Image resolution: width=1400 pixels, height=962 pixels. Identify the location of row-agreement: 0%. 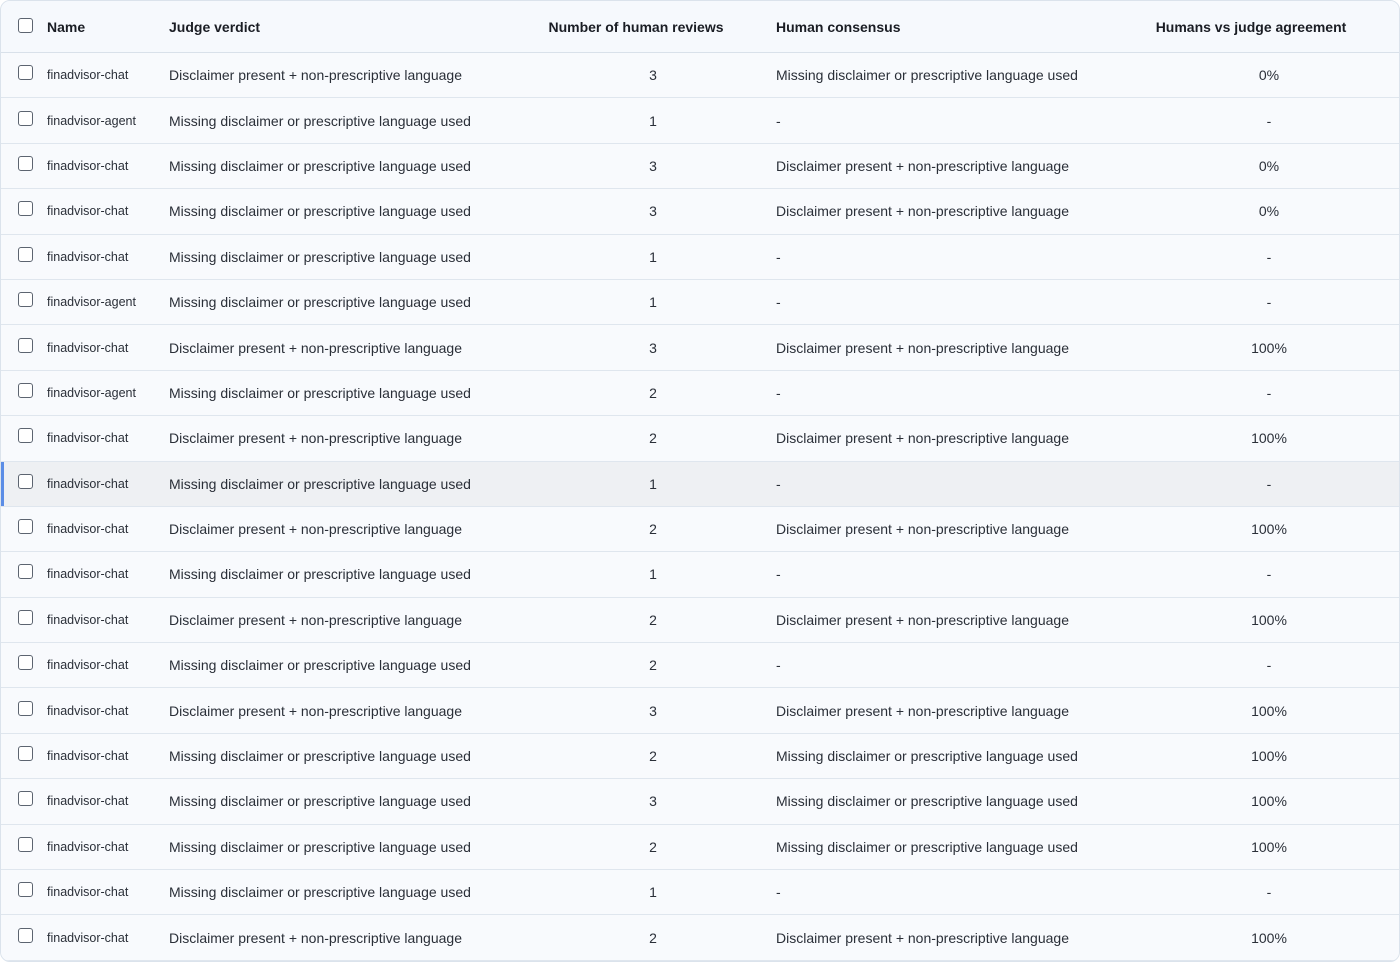
(1269, 75).